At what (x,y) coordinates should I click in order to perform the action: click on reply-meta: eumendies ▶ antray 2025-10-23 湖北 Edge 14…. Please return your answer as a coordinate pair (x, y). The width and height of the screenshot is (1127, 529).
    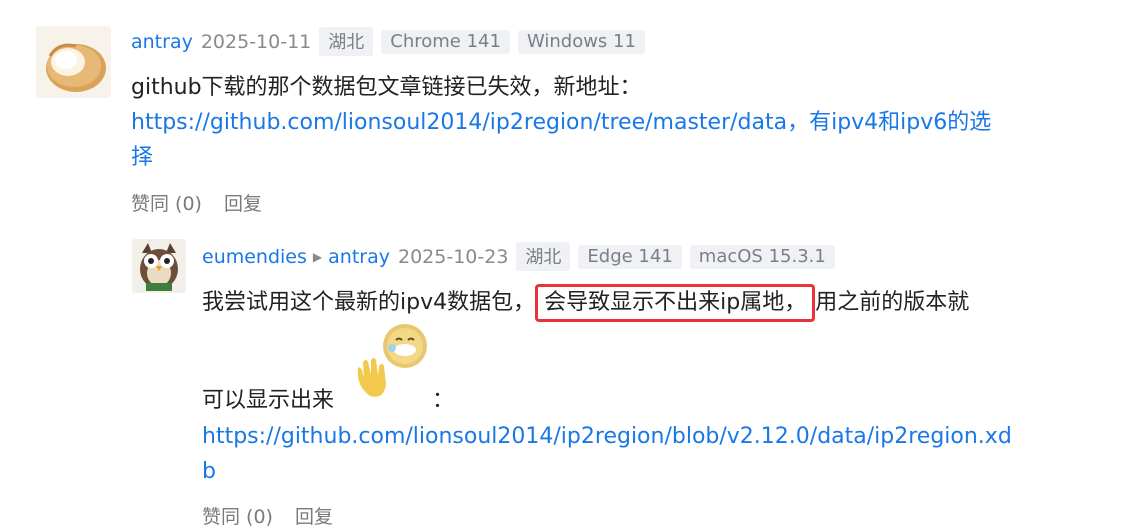
    Looking at the image, I should click on (518, 256).